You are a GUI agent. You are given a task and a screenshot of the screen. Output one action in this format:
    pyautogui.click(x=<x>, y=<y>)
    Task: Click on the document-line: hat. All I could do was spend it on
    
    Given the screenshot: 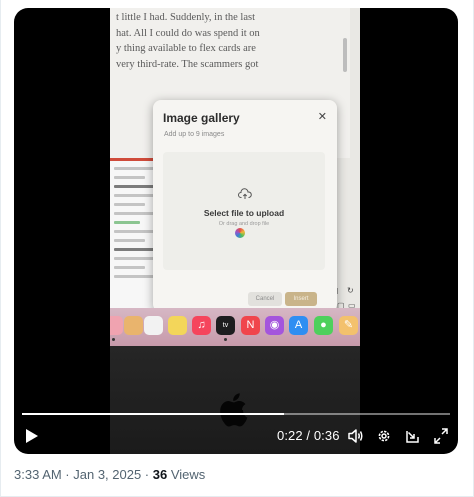 What is the action you would take?
    pyautogui.click(x=188, y=33)
    